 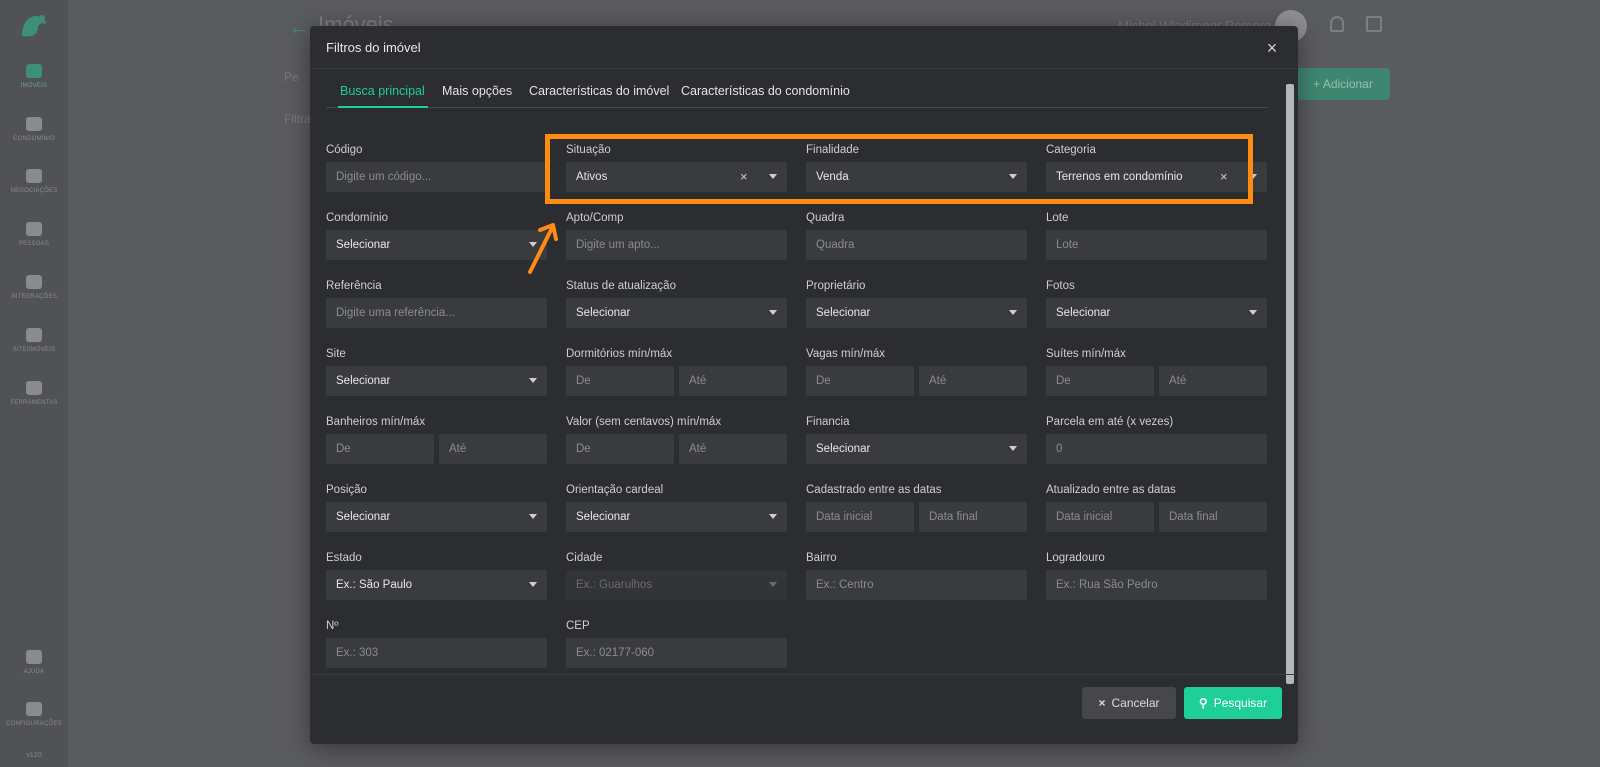 I want to click on fotos-select: Selecionar, so click(x=1156, y=313).